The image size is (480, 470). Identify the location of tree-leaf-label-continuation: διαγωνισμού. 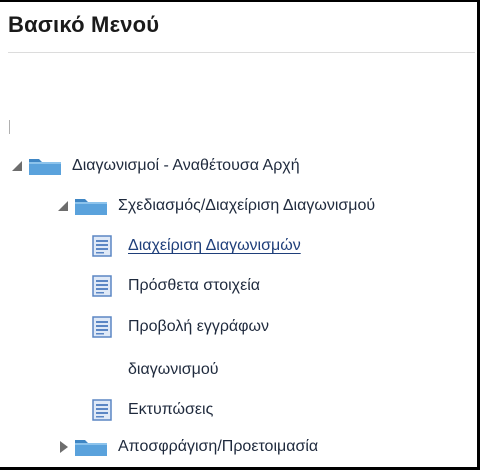
(173, 370).